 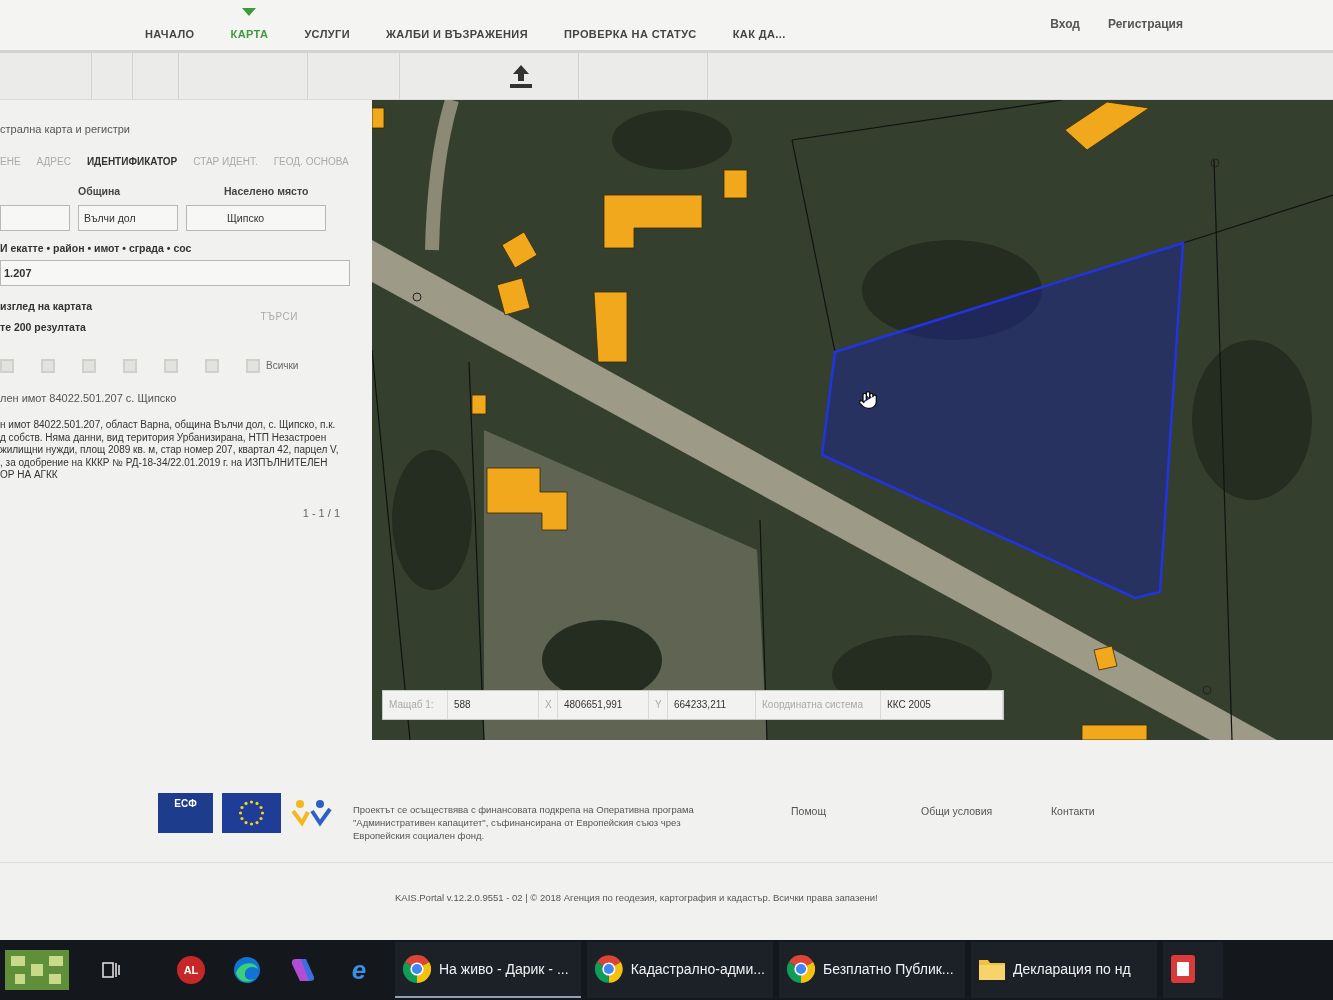 What do you see at coordinates (256, 218) in the screenshot?
I see `select-field: Щипско` at bounding box center [256, 218].